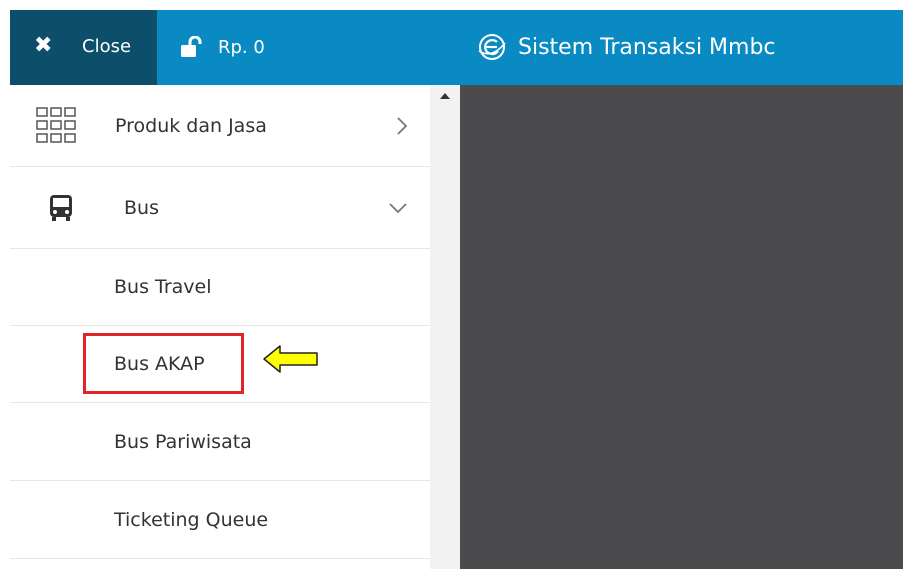 This screenshot has height=569, width=903. I want to click on close-label: Close, so click(107, 46).